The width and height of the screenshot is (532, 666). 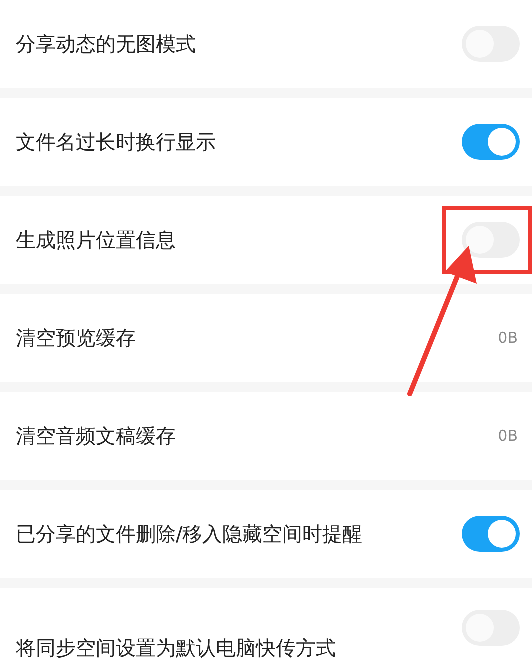 I want to click on settings-row: 清空音频文稿缓存 0B, so click(x=266, y=436).